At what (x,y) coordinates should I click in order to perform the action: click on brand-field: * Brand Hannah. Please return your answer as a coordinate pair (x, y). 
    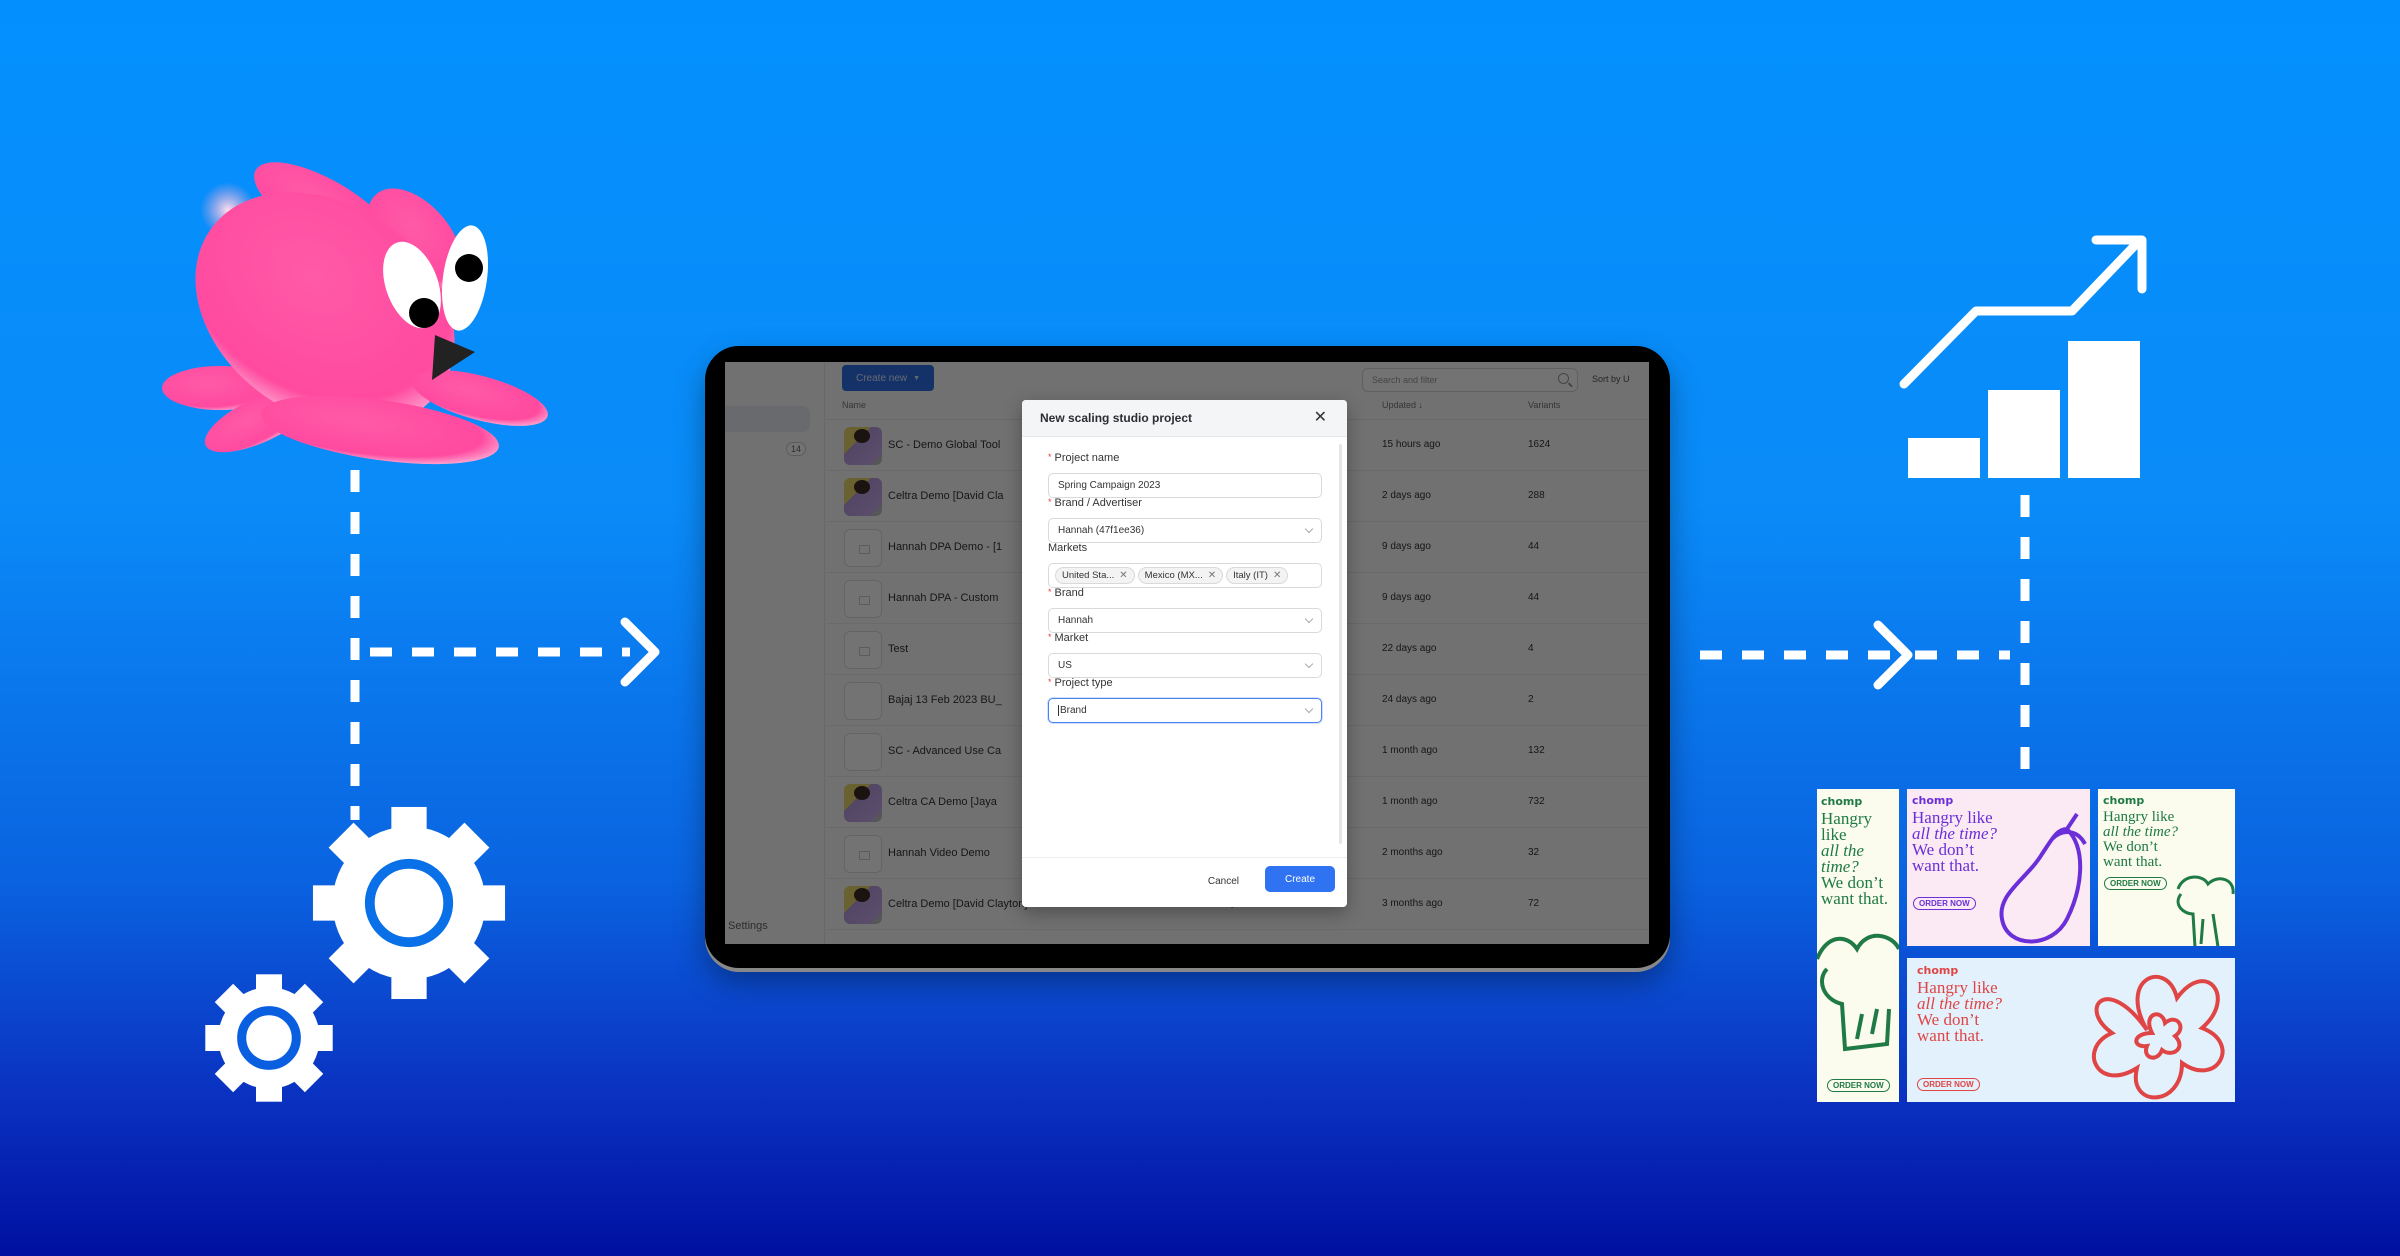
    Looking at the image, I should click on (1185, 610).